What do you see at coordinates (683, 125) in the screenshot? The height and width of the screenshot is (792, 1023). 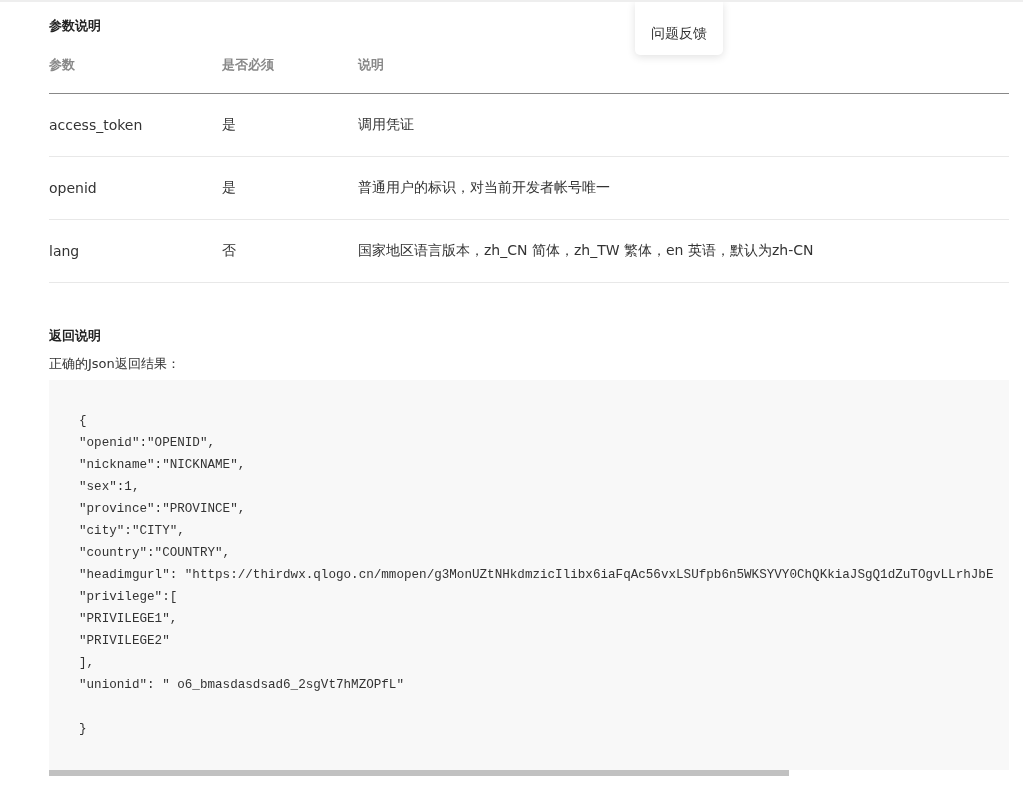 I see `table-cell: 调用凭证` at bounding box center [683, 125].